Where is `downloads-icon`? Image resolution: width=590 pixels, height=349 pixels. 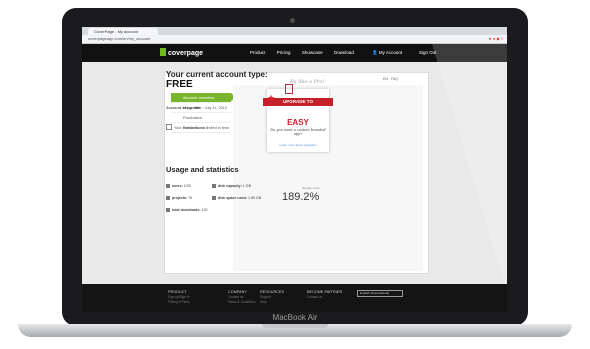 downloads-icon is located at coordinates (168, 210).